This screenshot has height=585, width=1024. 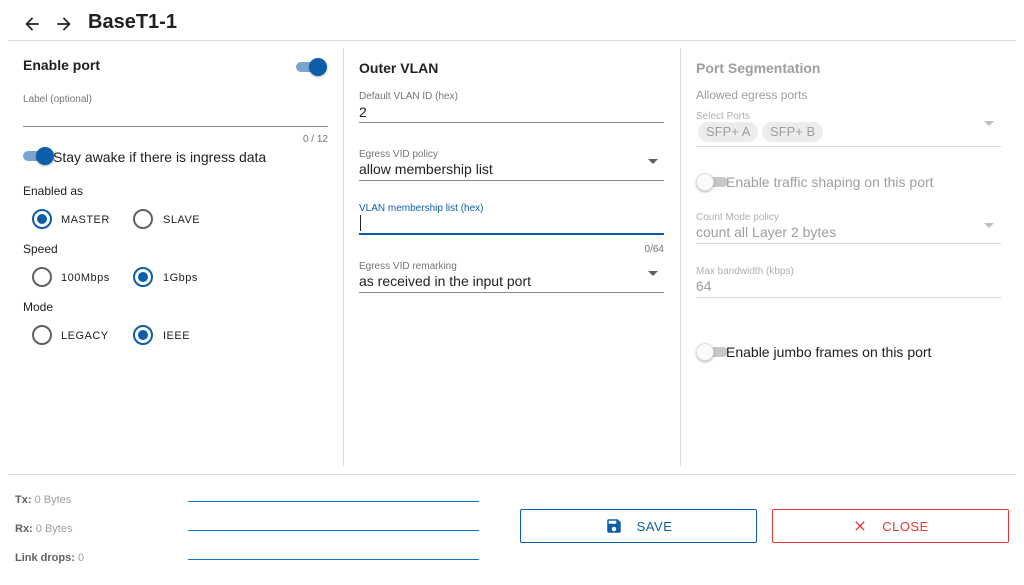 What do you see at coordinates (745, 271) in the screenshot?
I see `max-bandwidth-label: Max bandwidth (kbps)` at bounding box center [745, 271].